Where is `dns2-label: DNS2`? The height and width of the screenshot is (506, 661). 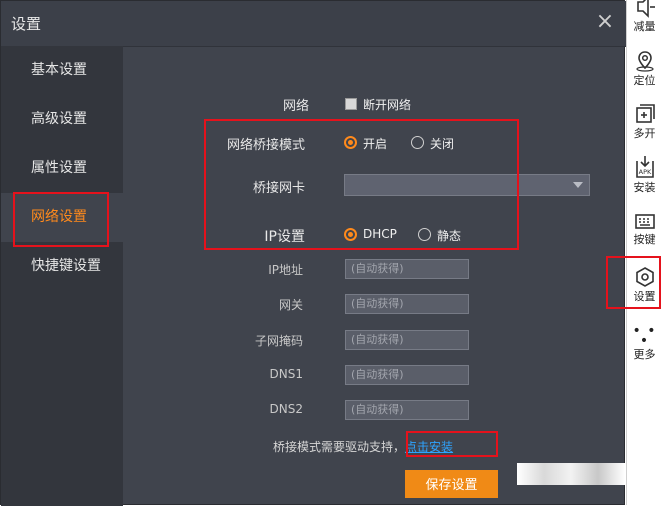
dns2-label: DNS2 is located at coordinates (286, 409).